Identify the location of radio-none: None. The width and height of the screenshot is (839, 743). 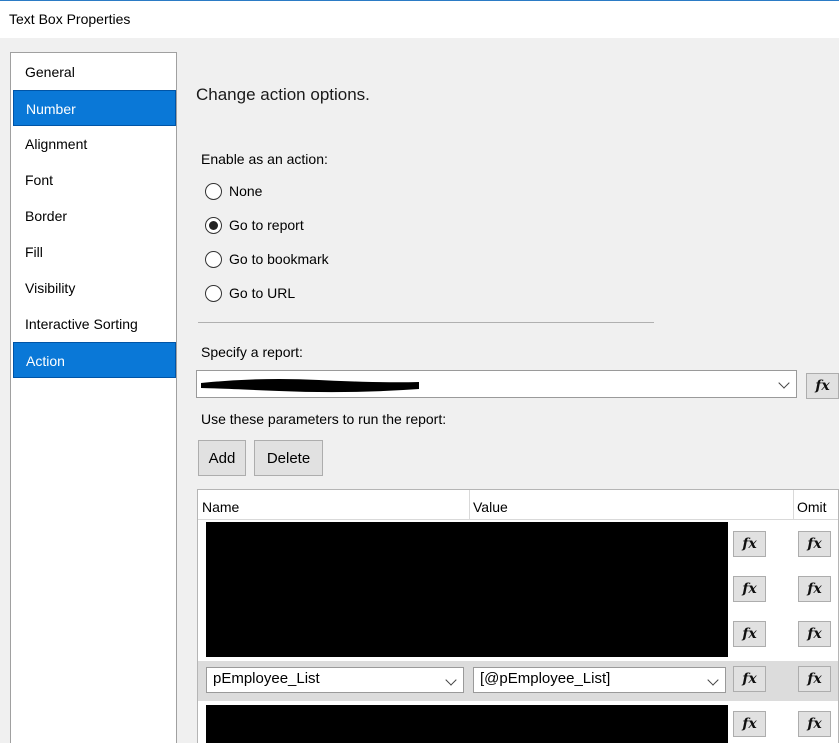
(233, 191).